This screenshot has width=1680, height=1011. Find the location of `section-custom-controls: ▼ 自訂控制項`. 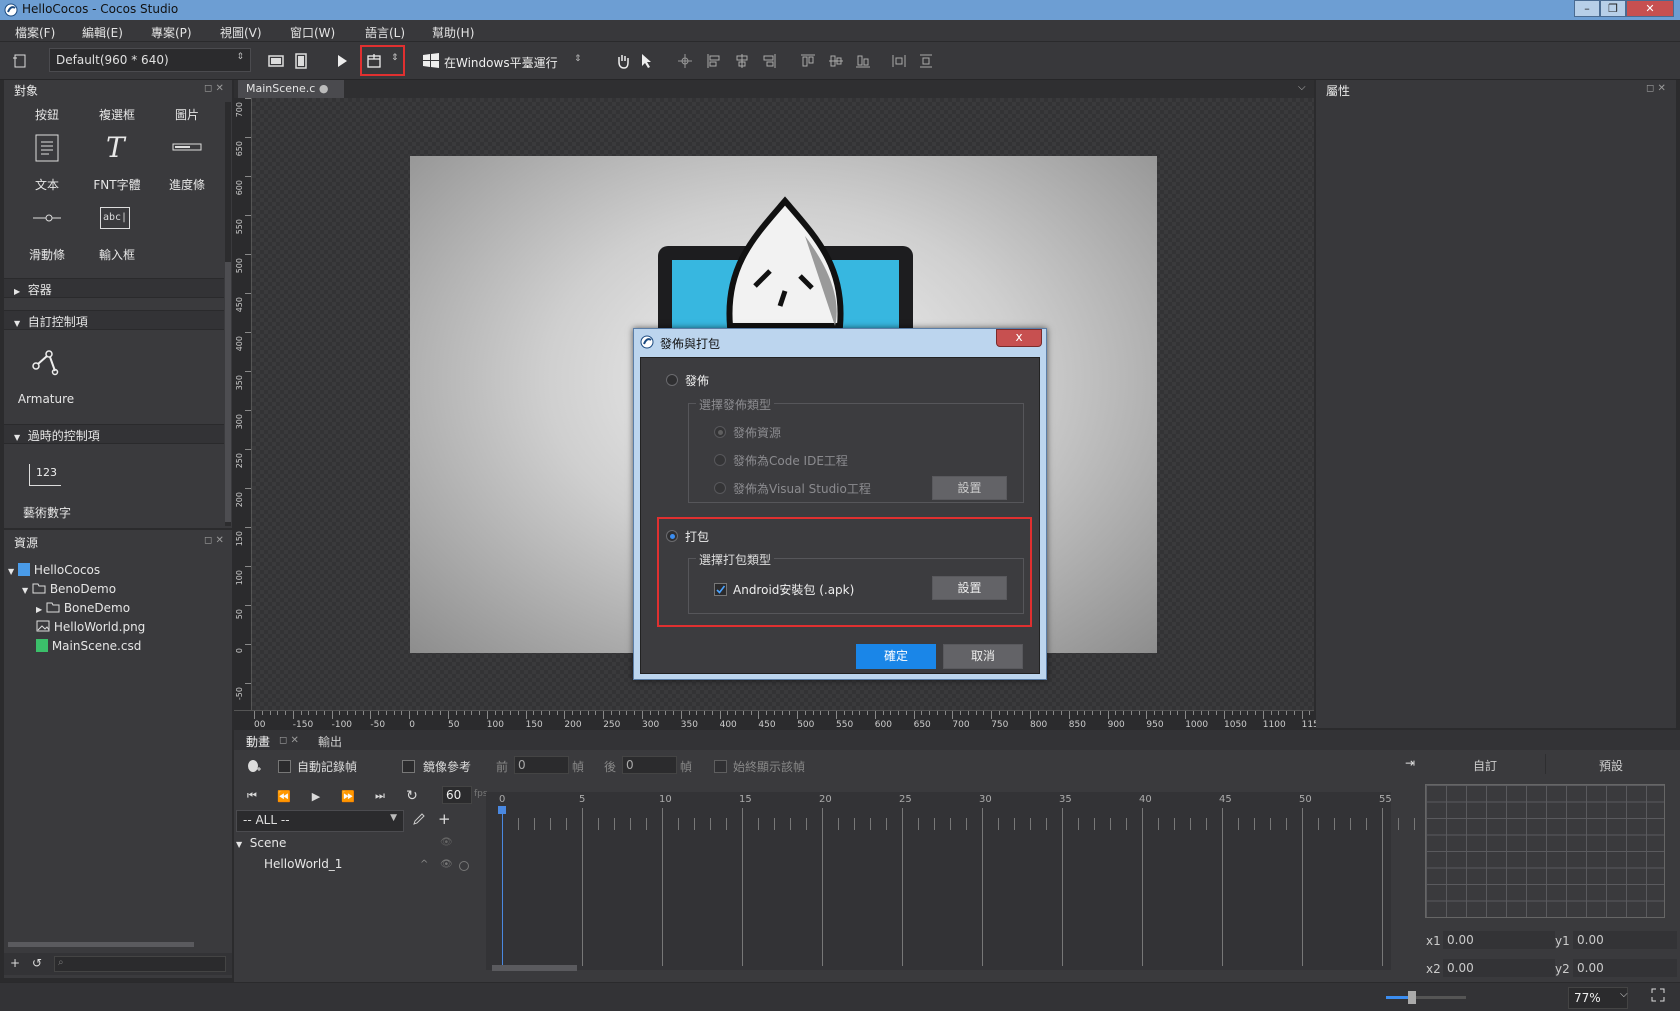

section-custom-controls: ▼ 自訂控制項 is located at coordinates (114, 320).